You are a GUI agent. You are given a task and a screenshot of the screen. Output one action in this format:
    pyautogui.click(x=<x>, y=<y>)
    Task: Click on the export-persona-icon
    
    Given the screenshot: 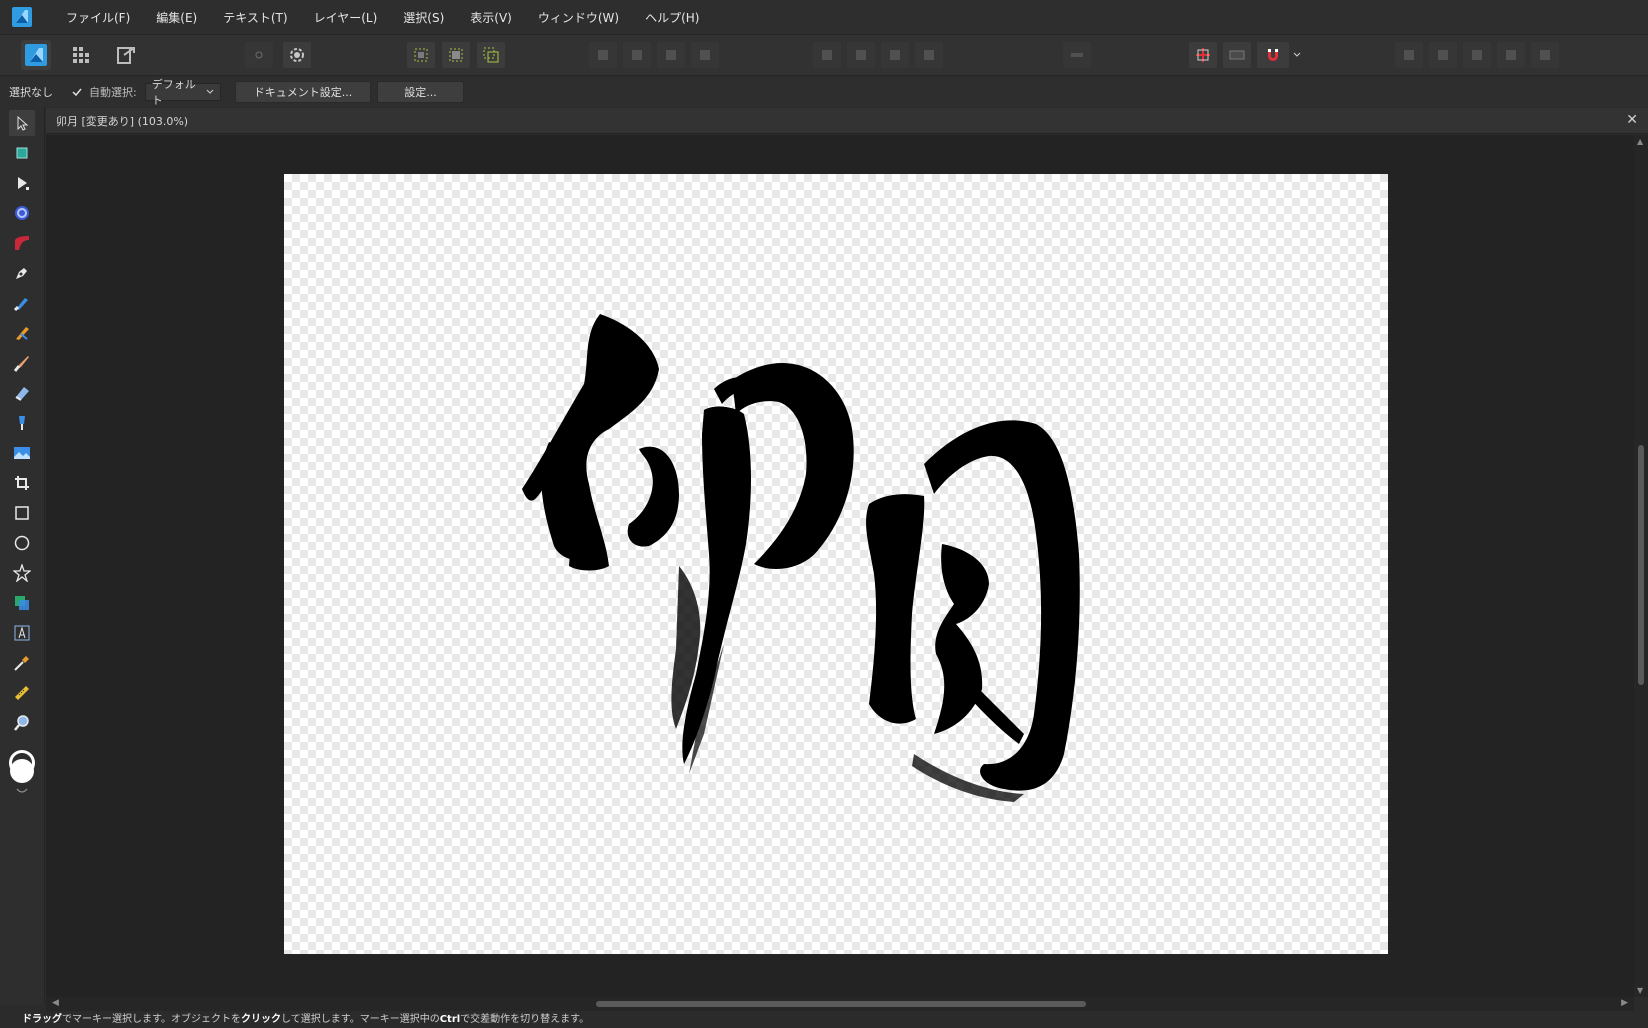 What is the action you would take?
    pyautogui.click(x=126, y=55)
    